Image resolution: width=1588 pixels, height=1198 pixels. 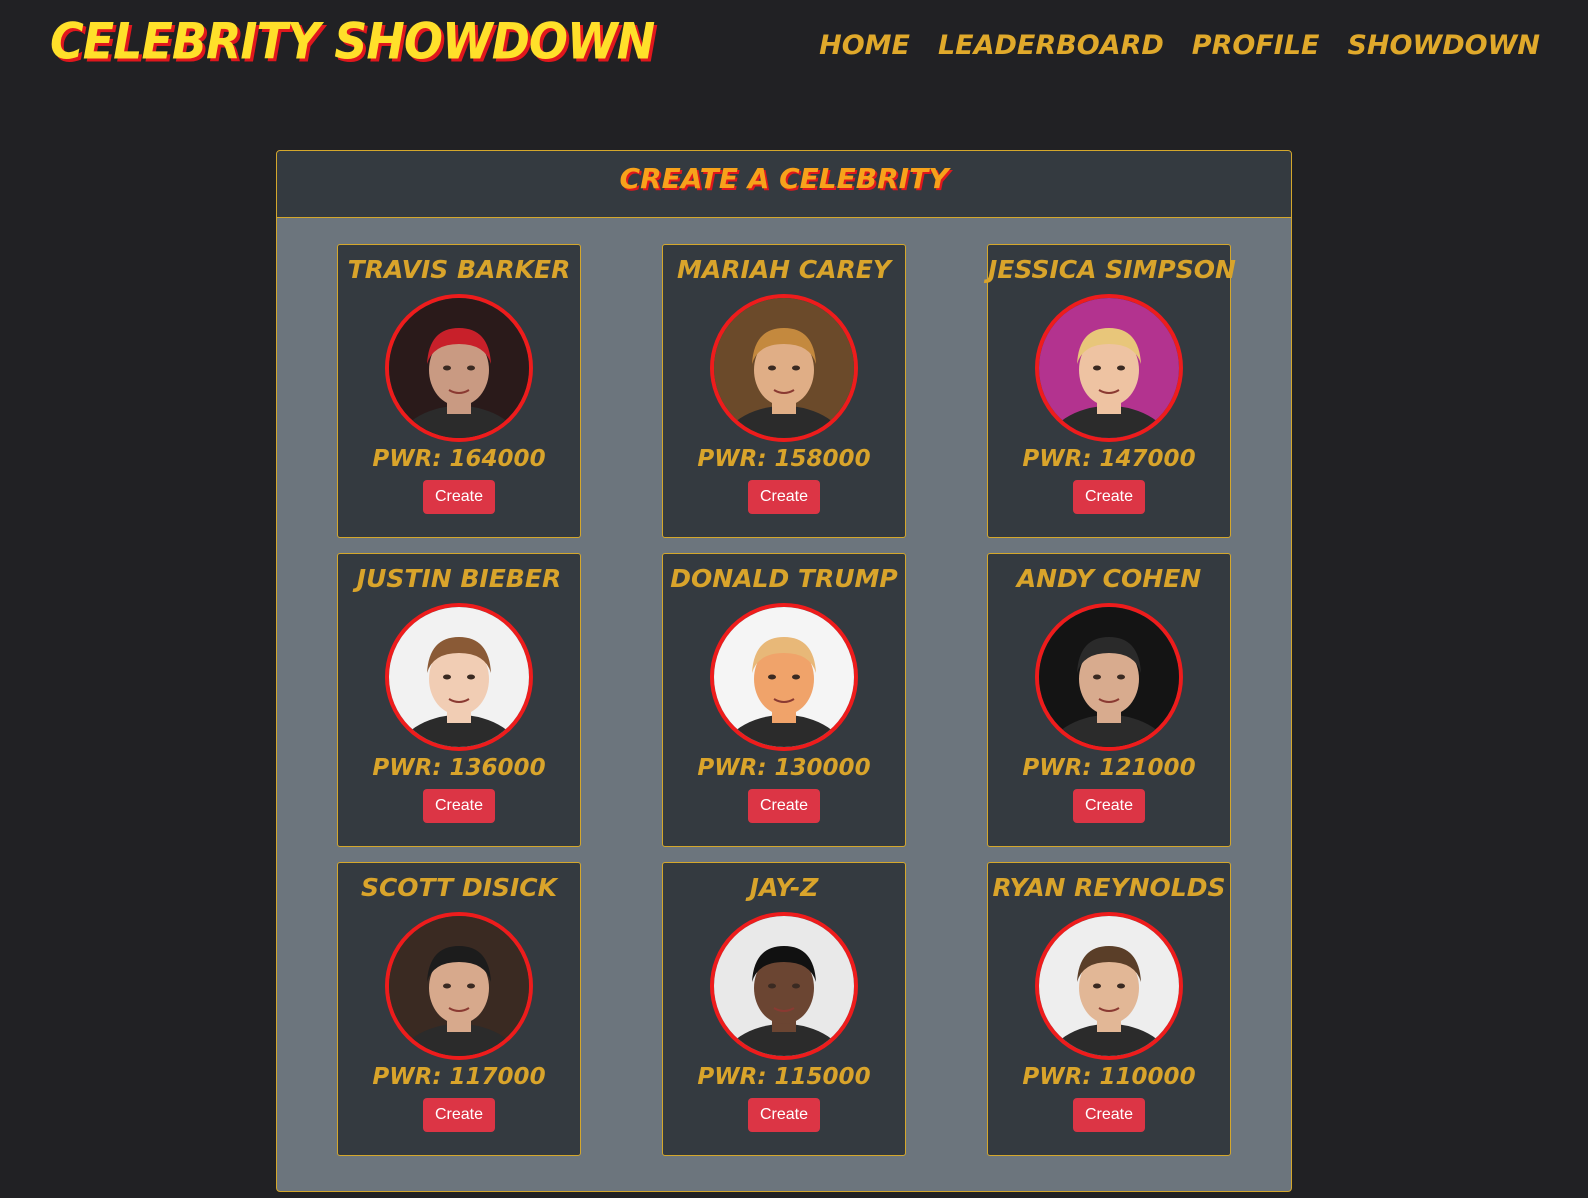 I want to click on celebrity-card: Mariah Carey PWR: 158000 Create, so click(x=784, y=391).